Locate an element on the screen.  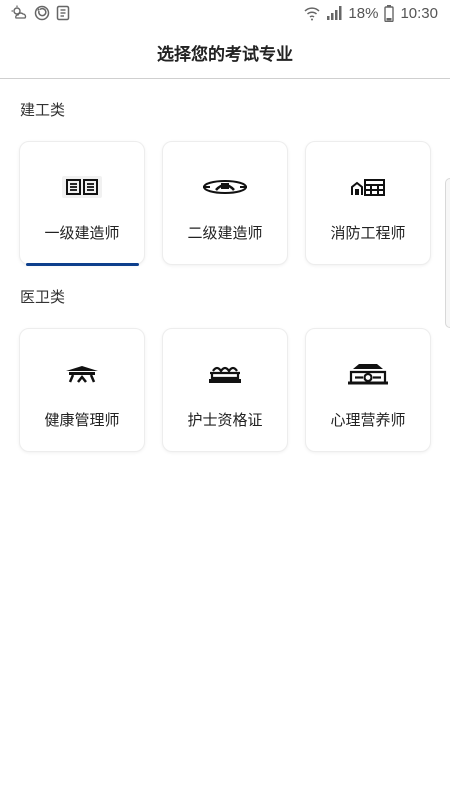
status-right: 18% 10:30 is located at coordinates (371, 13).